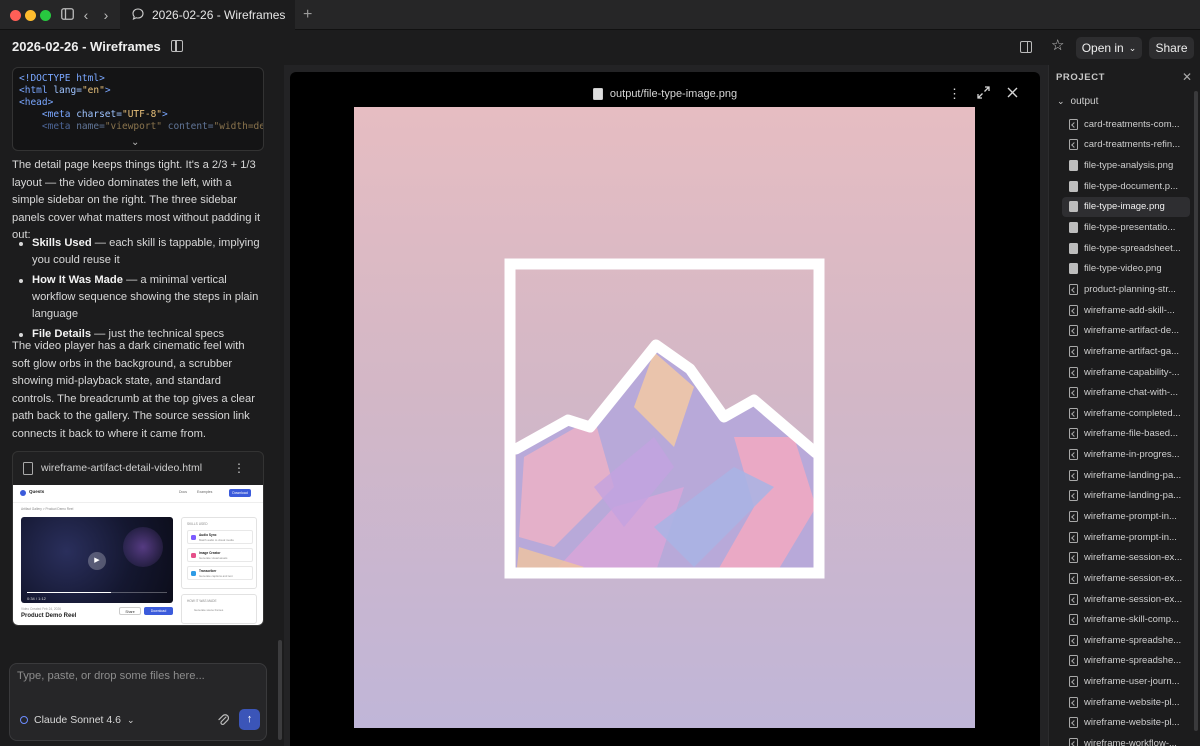 The height and width of the screenshot is (746, 1200). Describe the element at coordinates (1077, 101) in the screenshot. I see `folder-output: ⌄ output` at that location.